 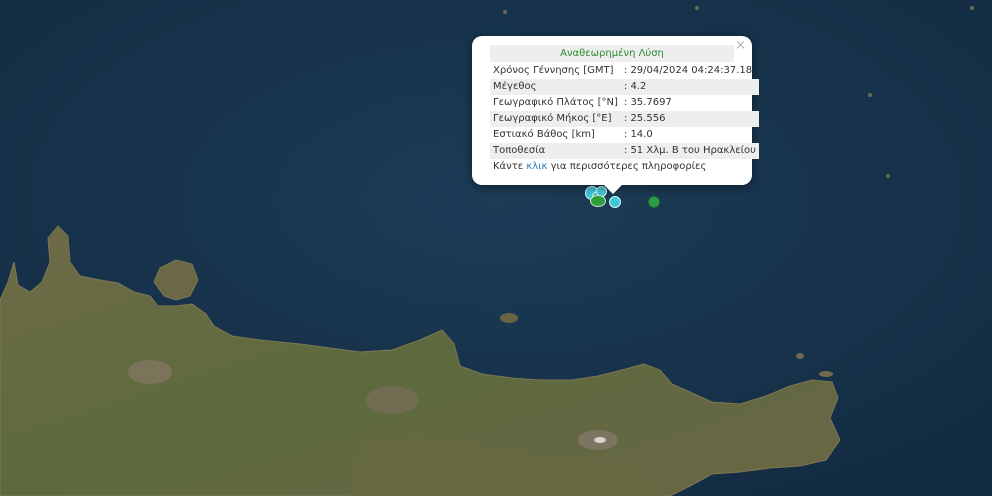 I want to click on table-row: Τοποθεσία: 51 Χλμ. Β του Ηρακλείου, so click(x=624, y=151).